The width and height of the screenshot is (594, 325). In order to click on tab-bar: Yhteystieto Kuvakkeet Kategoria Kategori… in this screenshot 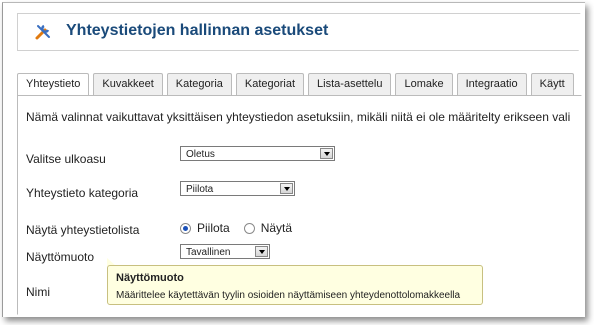, I will do `click(301, 84)`.